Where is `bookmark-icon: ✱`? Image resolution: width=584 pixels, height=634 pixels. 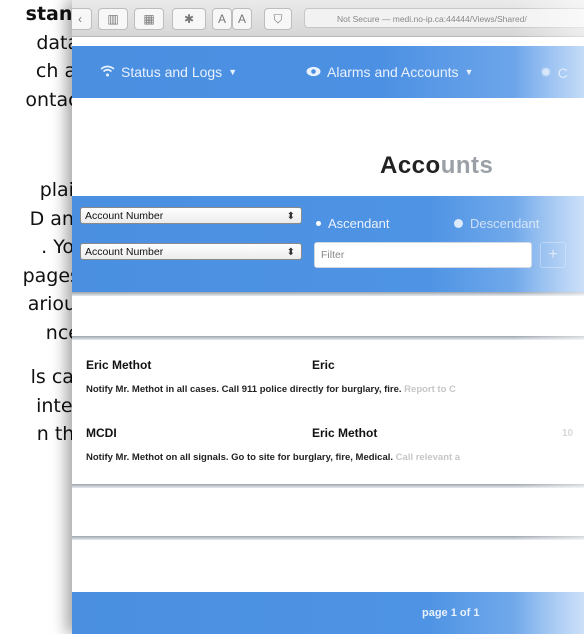
bookmark-icon: ✱ is located at coordinates (189, 19).